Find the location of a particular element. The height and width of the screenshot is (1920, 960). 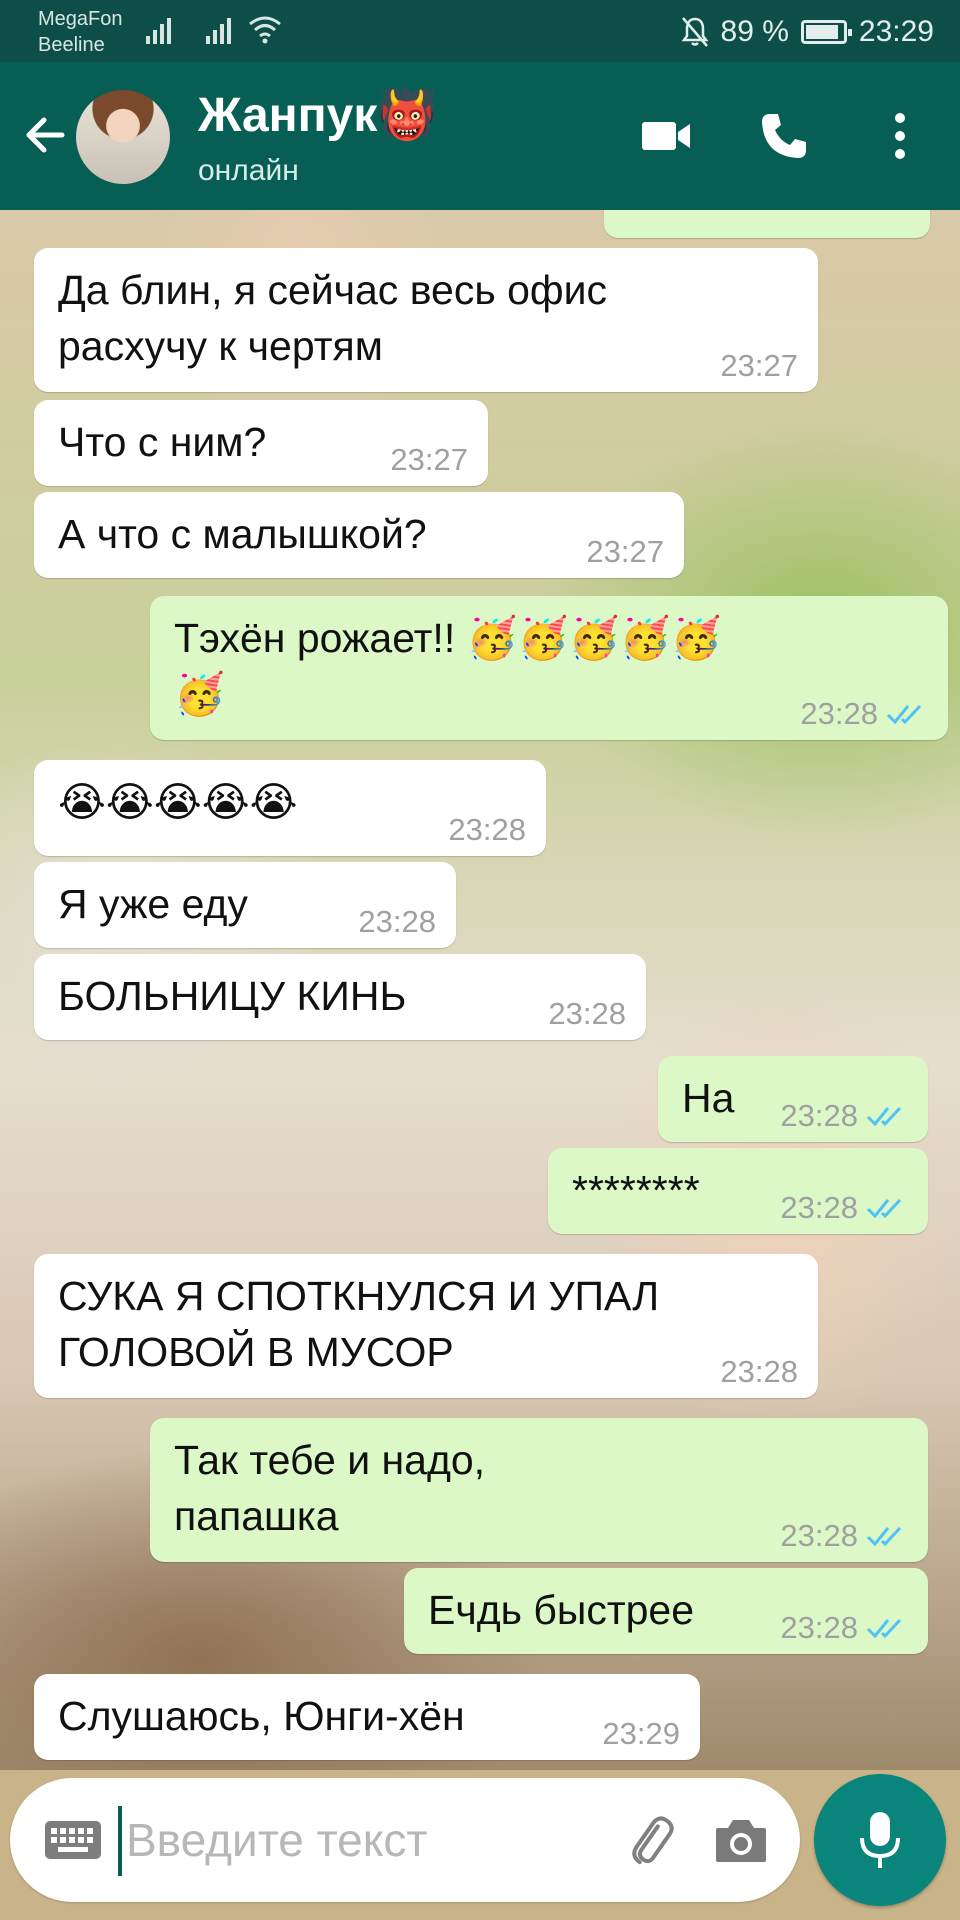

carrier-names: MegaFon Beeline is located at coordinates (80, 32).